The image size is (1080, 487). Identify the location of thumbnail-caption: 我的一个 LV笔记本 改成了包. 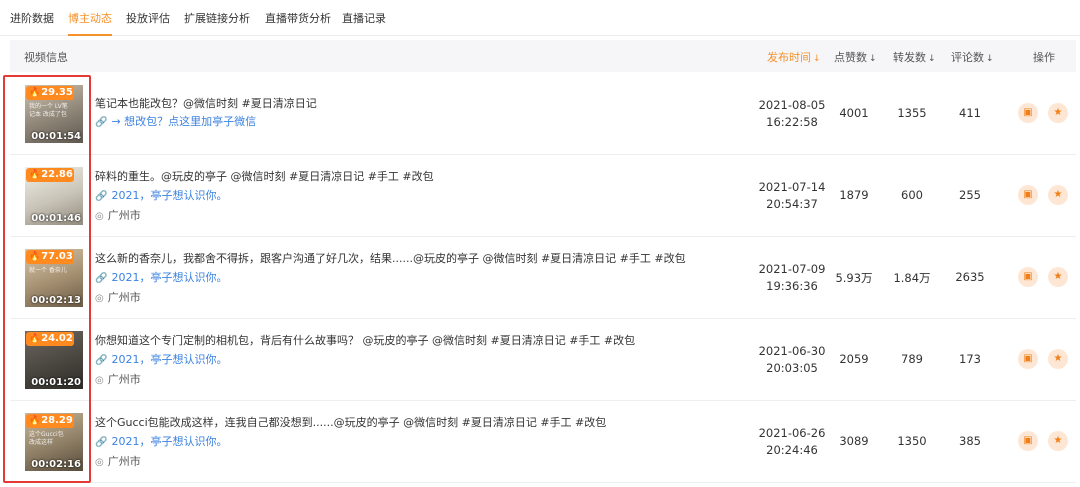
(48, 110).